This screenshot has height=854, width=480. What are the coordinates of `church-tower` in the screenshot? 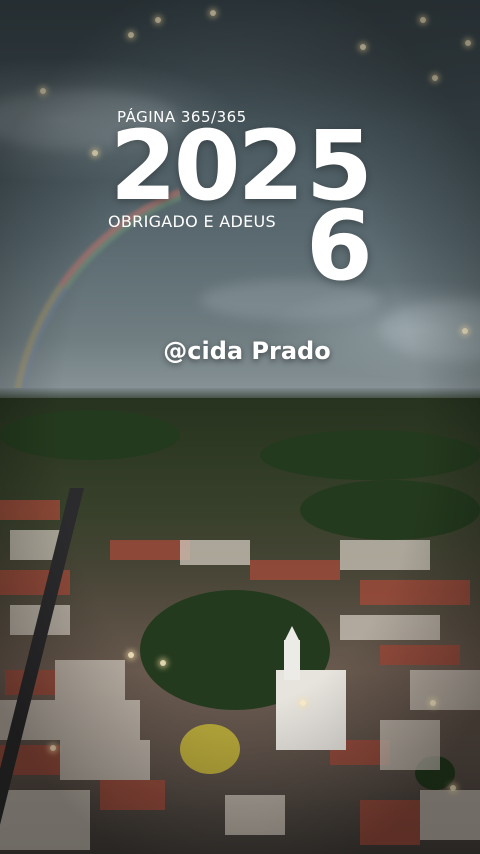 It's located at (292, 660).